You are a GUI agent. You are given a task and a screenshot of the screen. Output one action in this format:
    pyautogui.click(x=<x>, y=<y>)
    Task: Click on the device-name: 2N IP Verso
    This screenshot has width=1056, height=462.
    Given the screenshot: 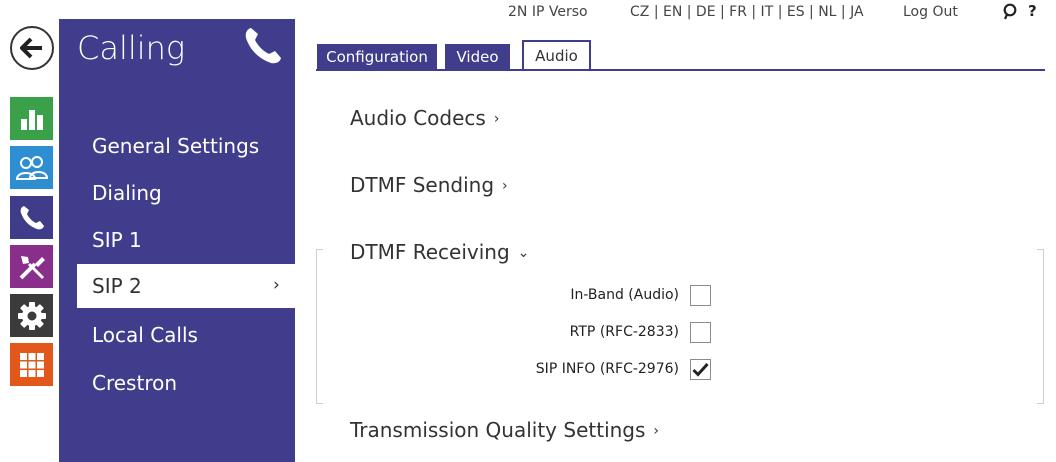 What is the action you would take?
    pyautogui.click(x=548, y=12)
    